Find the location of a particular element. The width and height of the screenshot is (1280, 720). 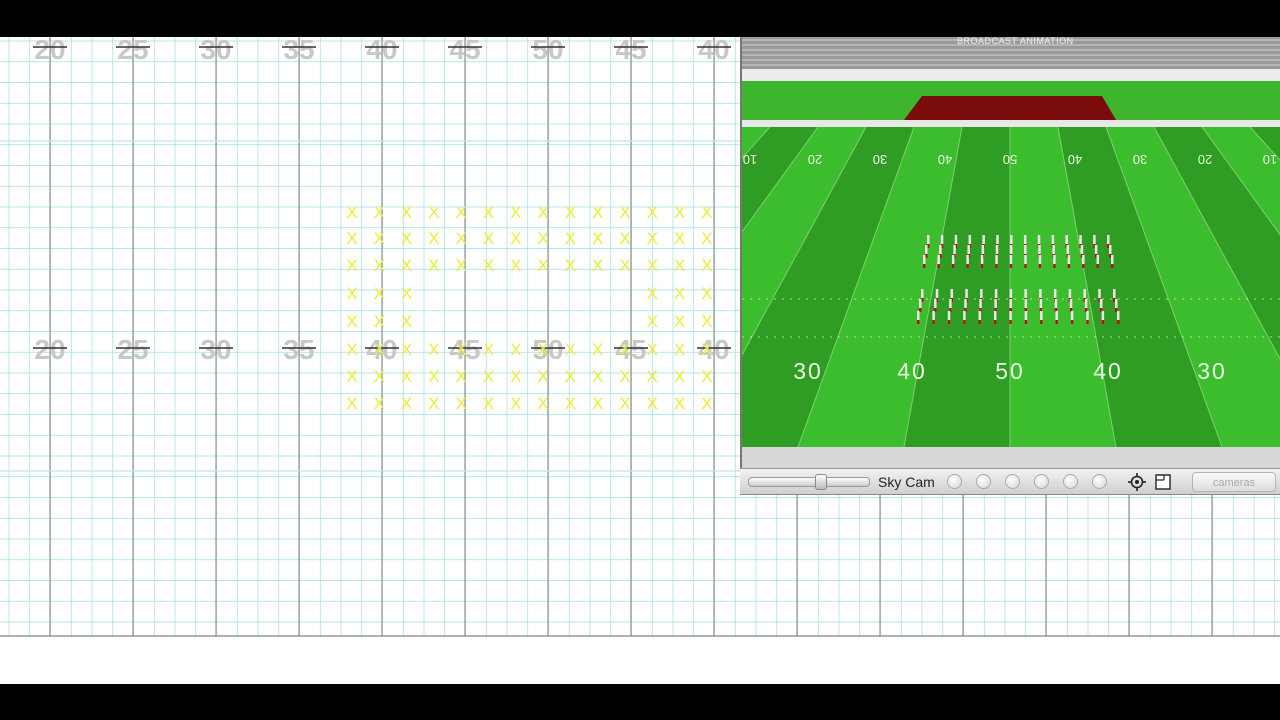

top-yard-number-7: 45 is located at coordinates (630, 51).